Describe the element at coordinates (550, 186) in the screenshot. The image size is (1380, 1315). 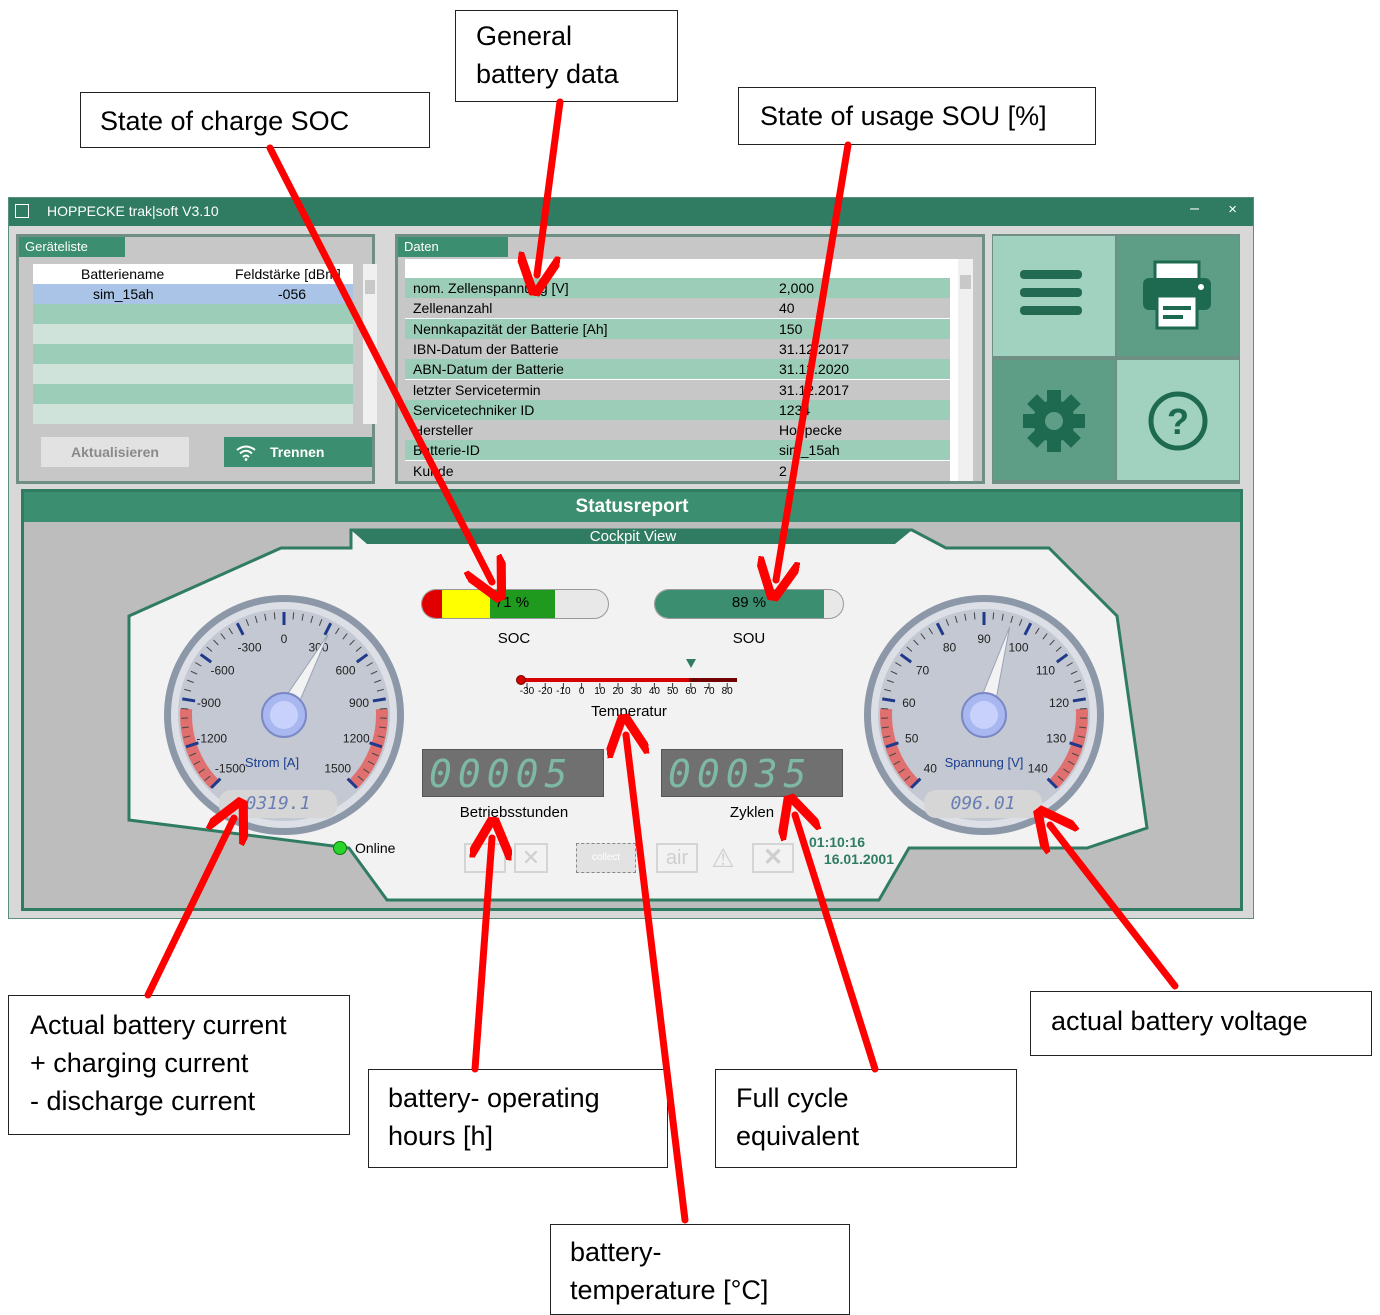
I see `arrow-general` at that location.